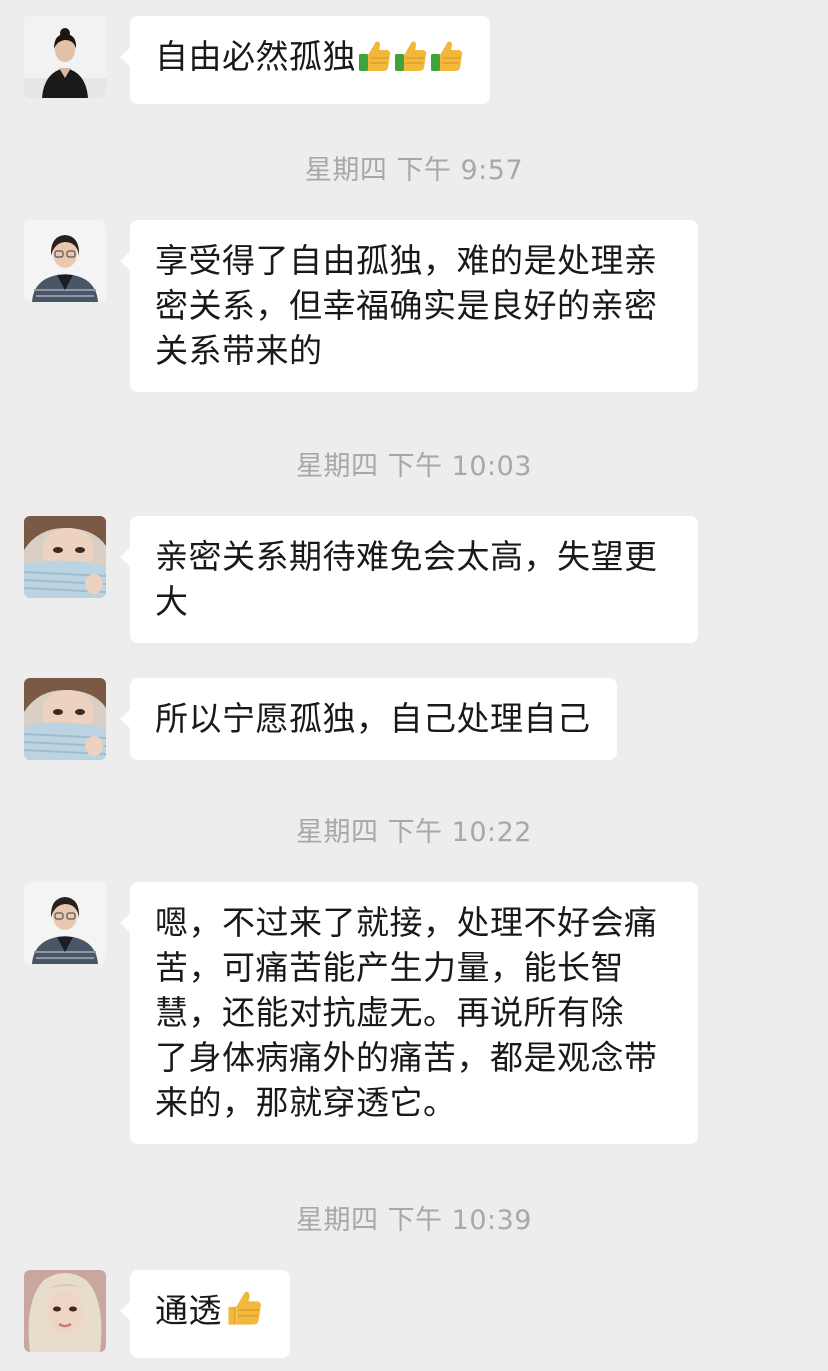  Describe the element at coordinates (389, 967) in the screenshot. I see `message-text-line: 苦，可痛苦能产生力量，能长智` at that location.